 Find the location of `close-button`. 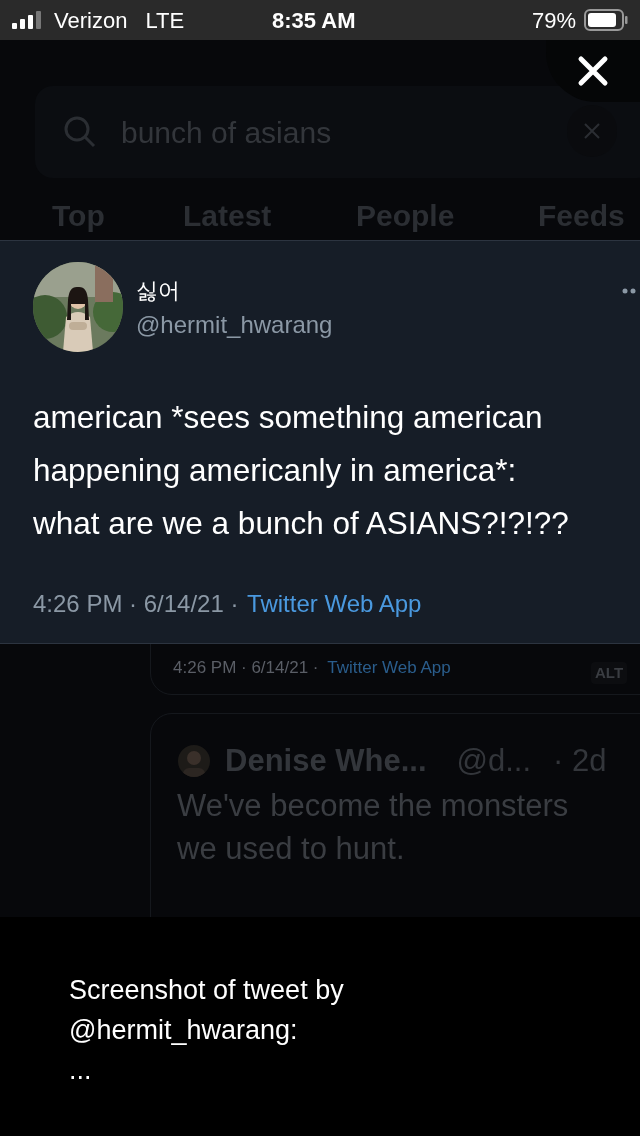

close-button is located at coordinates (593, 71).